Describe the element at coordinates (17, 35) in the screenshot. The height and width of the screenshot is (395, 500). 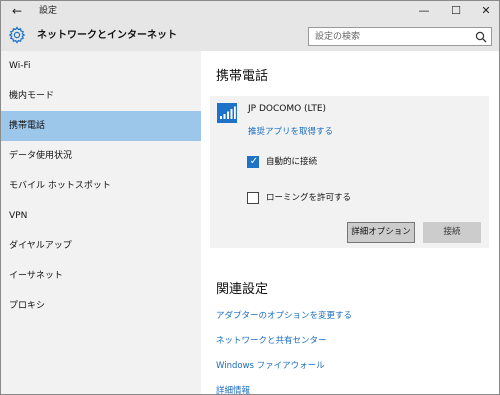
I see `gear-icon` at that location.